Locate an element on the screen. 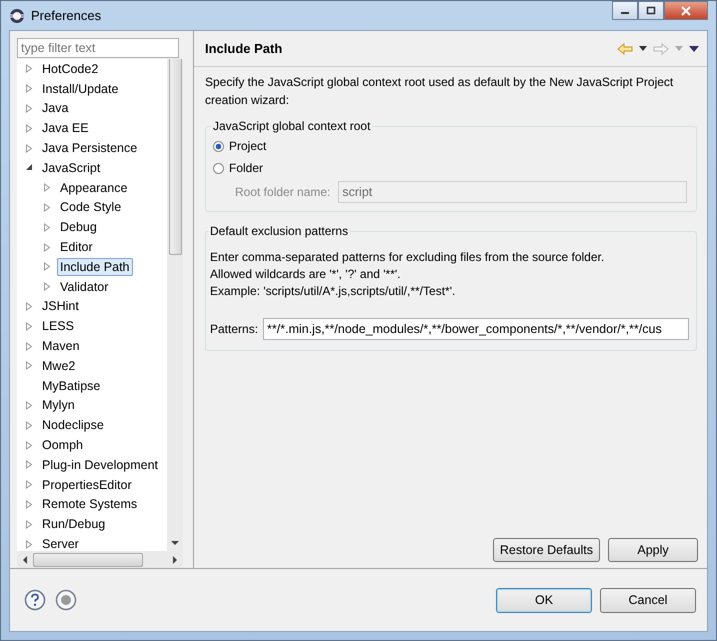  ok-button: OK is located at coordinates (544, 600).